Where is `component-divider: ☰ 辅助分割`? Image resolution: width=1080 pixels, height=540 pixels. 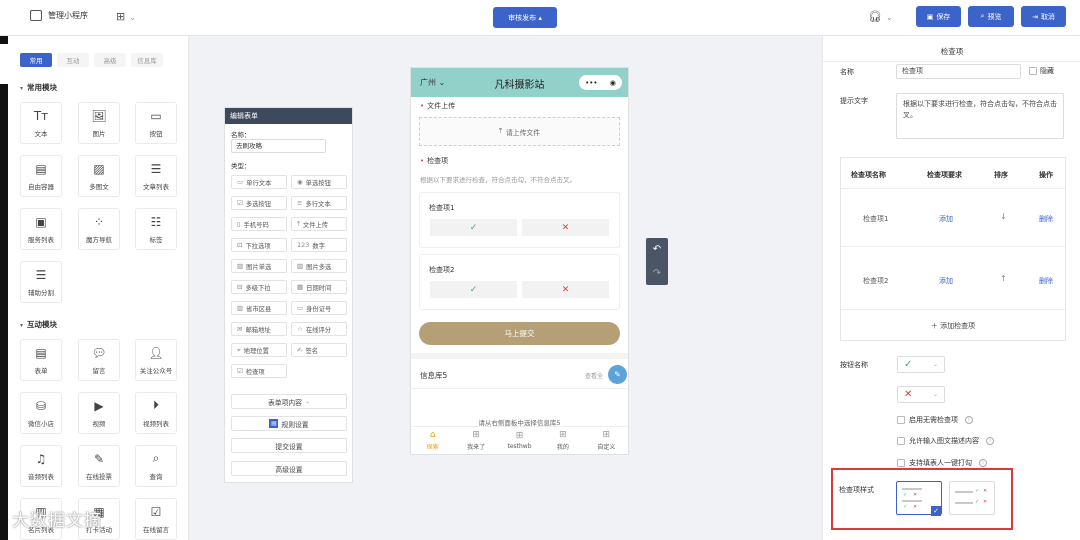 component-divider: ☰ 辅助分割 is located at coordinates (41, 282).